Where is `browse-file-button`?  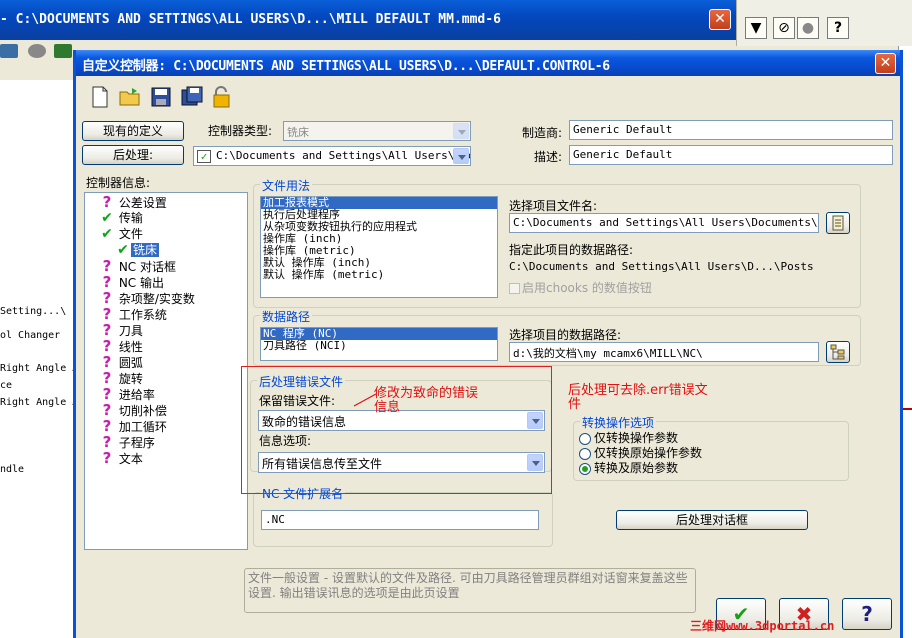 browse-file-button is located at coordinates (838, 223).